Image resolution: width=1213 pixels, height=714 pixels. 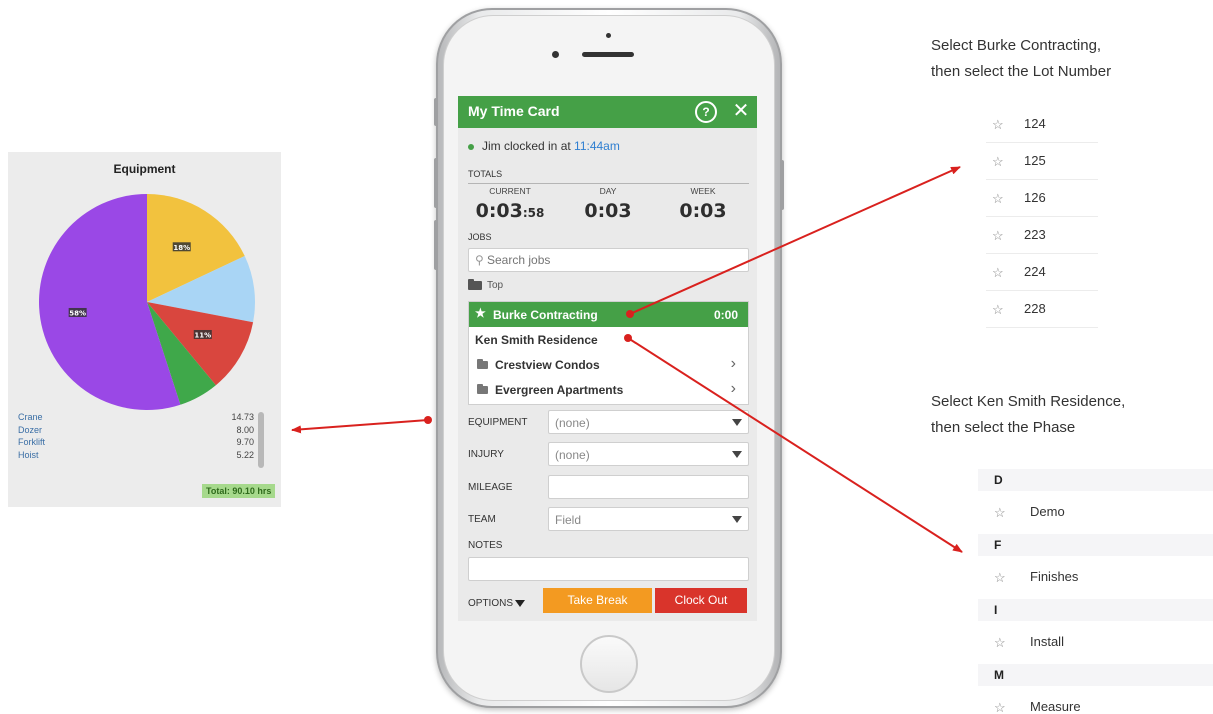 What do you see at coordinates (1095, 545) in the screenshot?
I see `phase-group-header: F` at bounding box center [1095, 545].